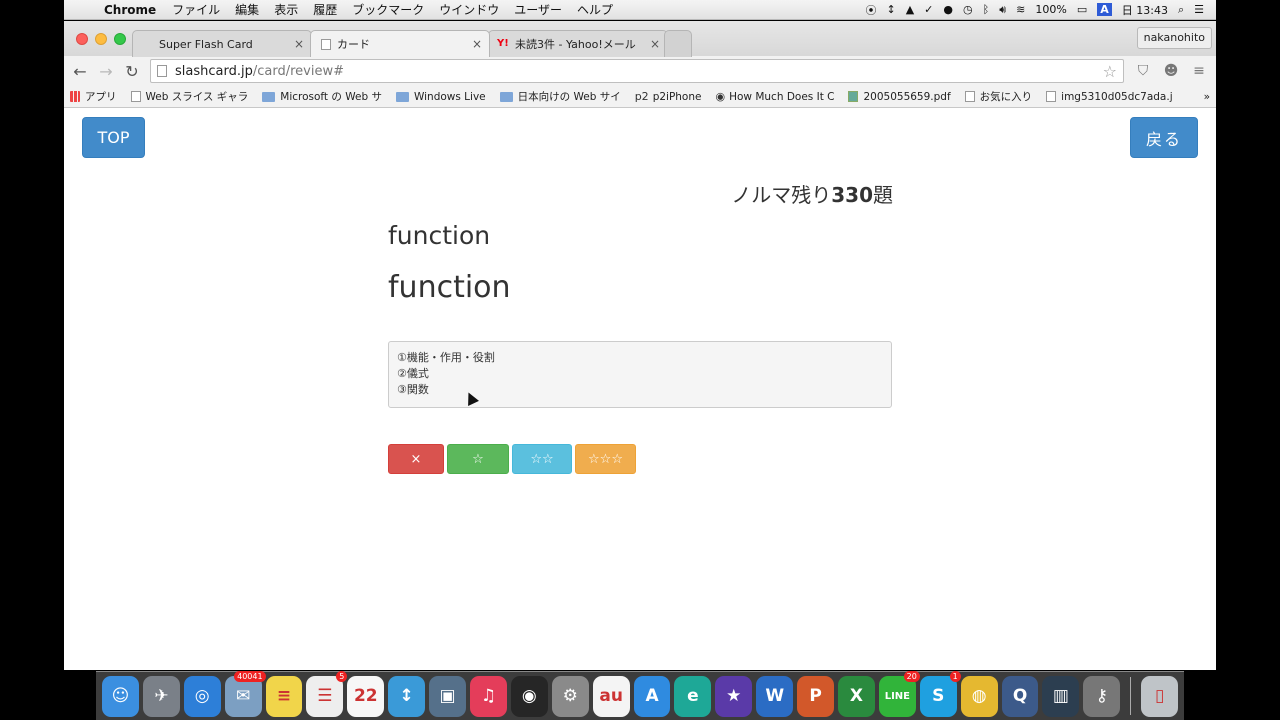 The height and width of the screenshot is (720, 1280). Describe the element at coordinates (101, 97) in the screenshot. I see `bookmark-label: アプリ` at that location.